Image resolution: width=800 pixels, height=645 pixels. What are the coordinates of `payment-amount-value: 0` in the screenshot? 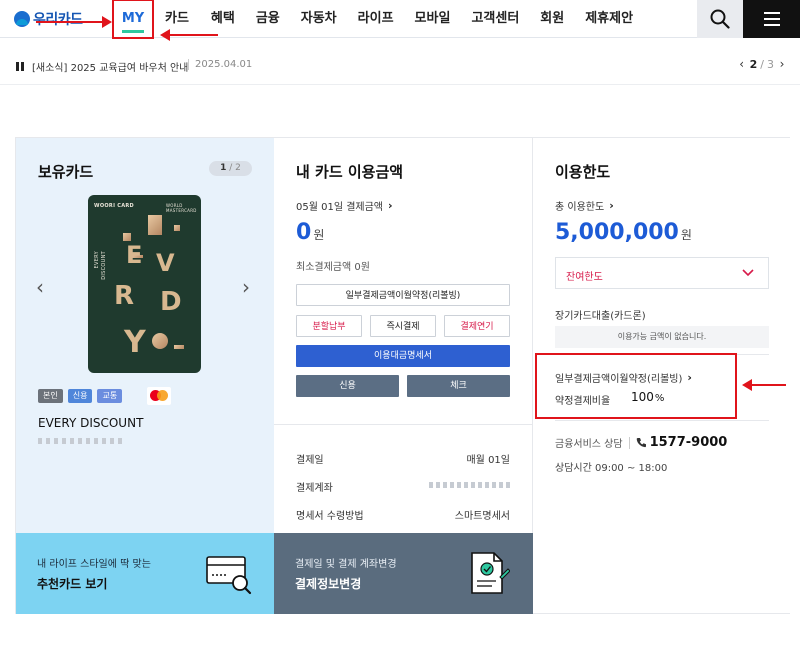 It's located at (304, 232).